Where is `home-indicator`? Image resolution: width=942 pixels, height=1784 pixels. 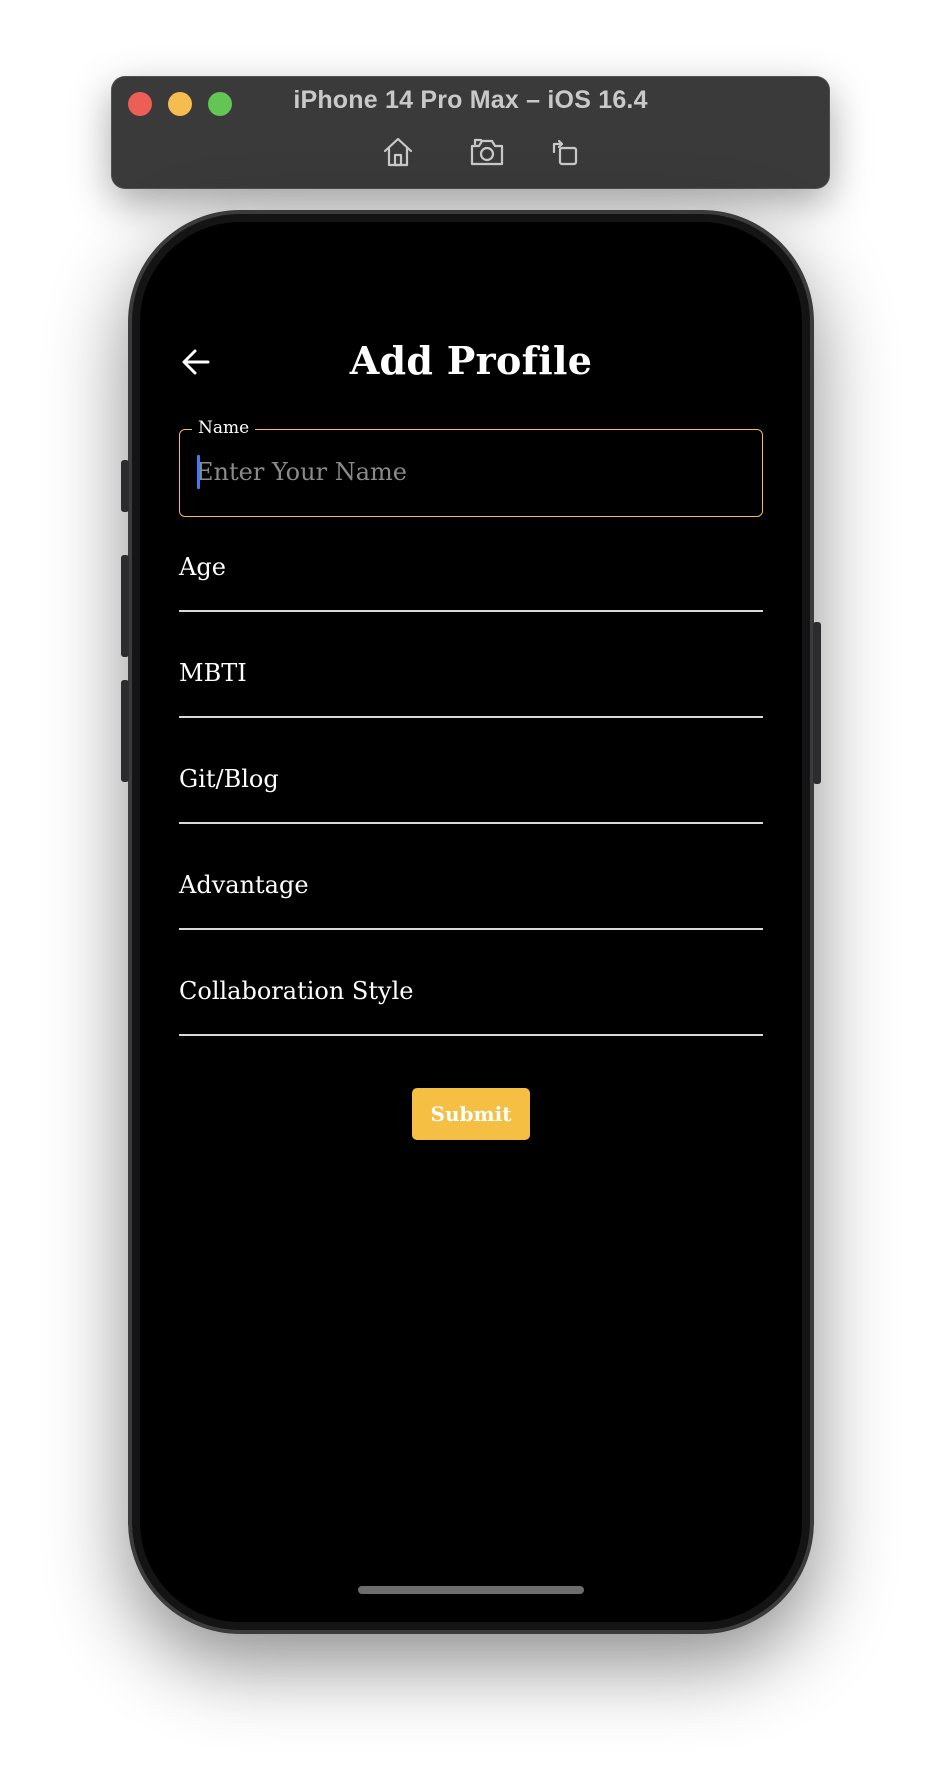 home-indicator is located at coordinates (471, 1590).